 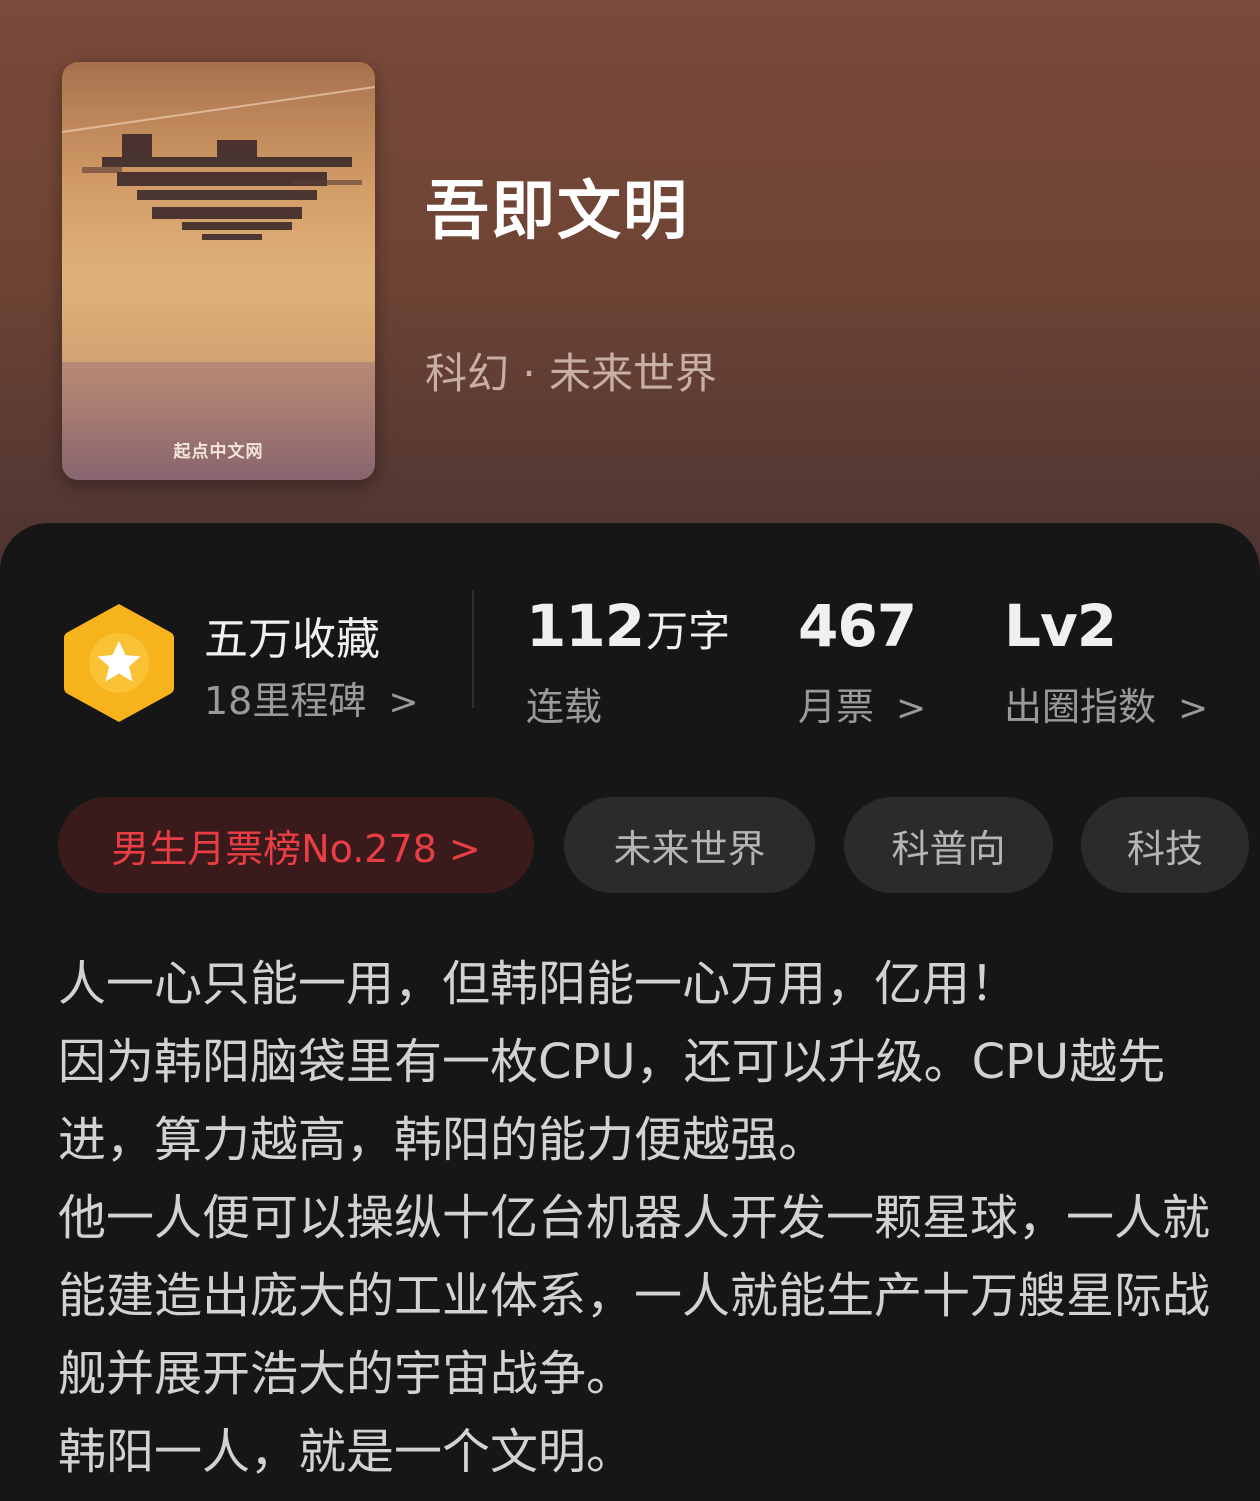 What do you see at coordinates (473, 649) in the screenshot?
I see `stats-divider` at bounding box center [473, 649].